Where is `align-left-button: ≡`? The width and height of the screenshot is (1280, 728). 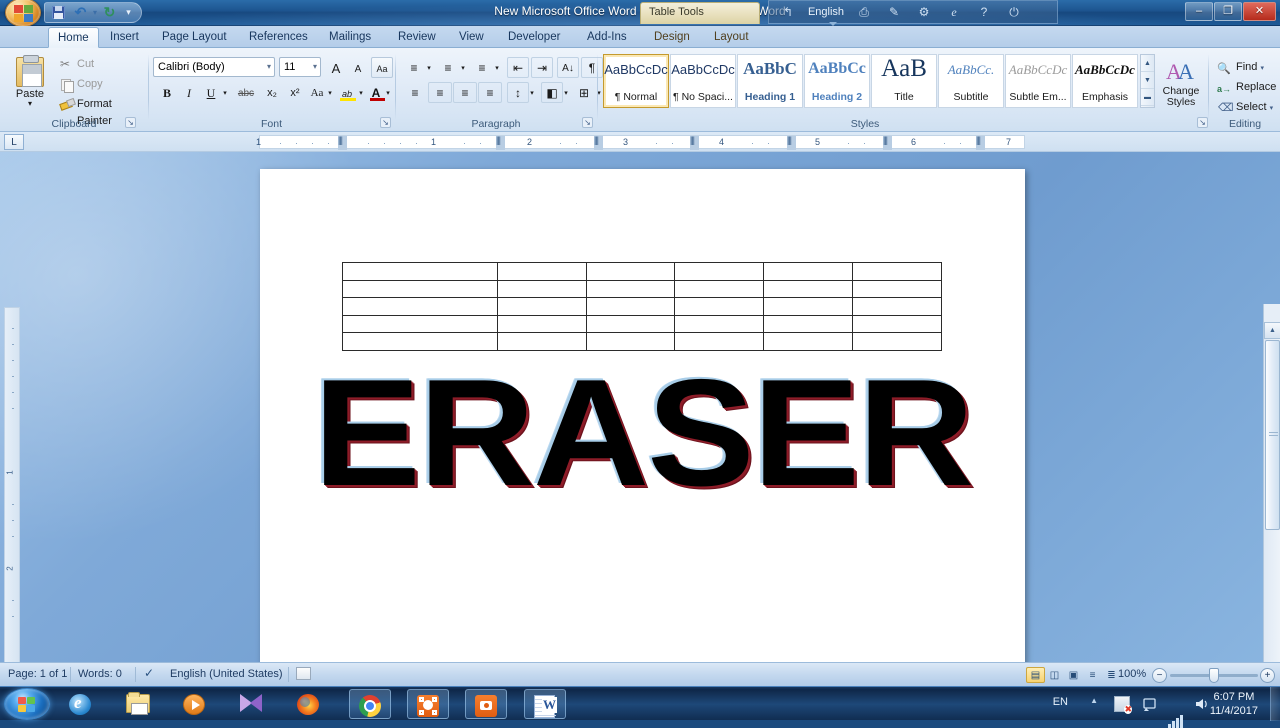
align-left-button: ≡ is located at coordinates (415, 92).